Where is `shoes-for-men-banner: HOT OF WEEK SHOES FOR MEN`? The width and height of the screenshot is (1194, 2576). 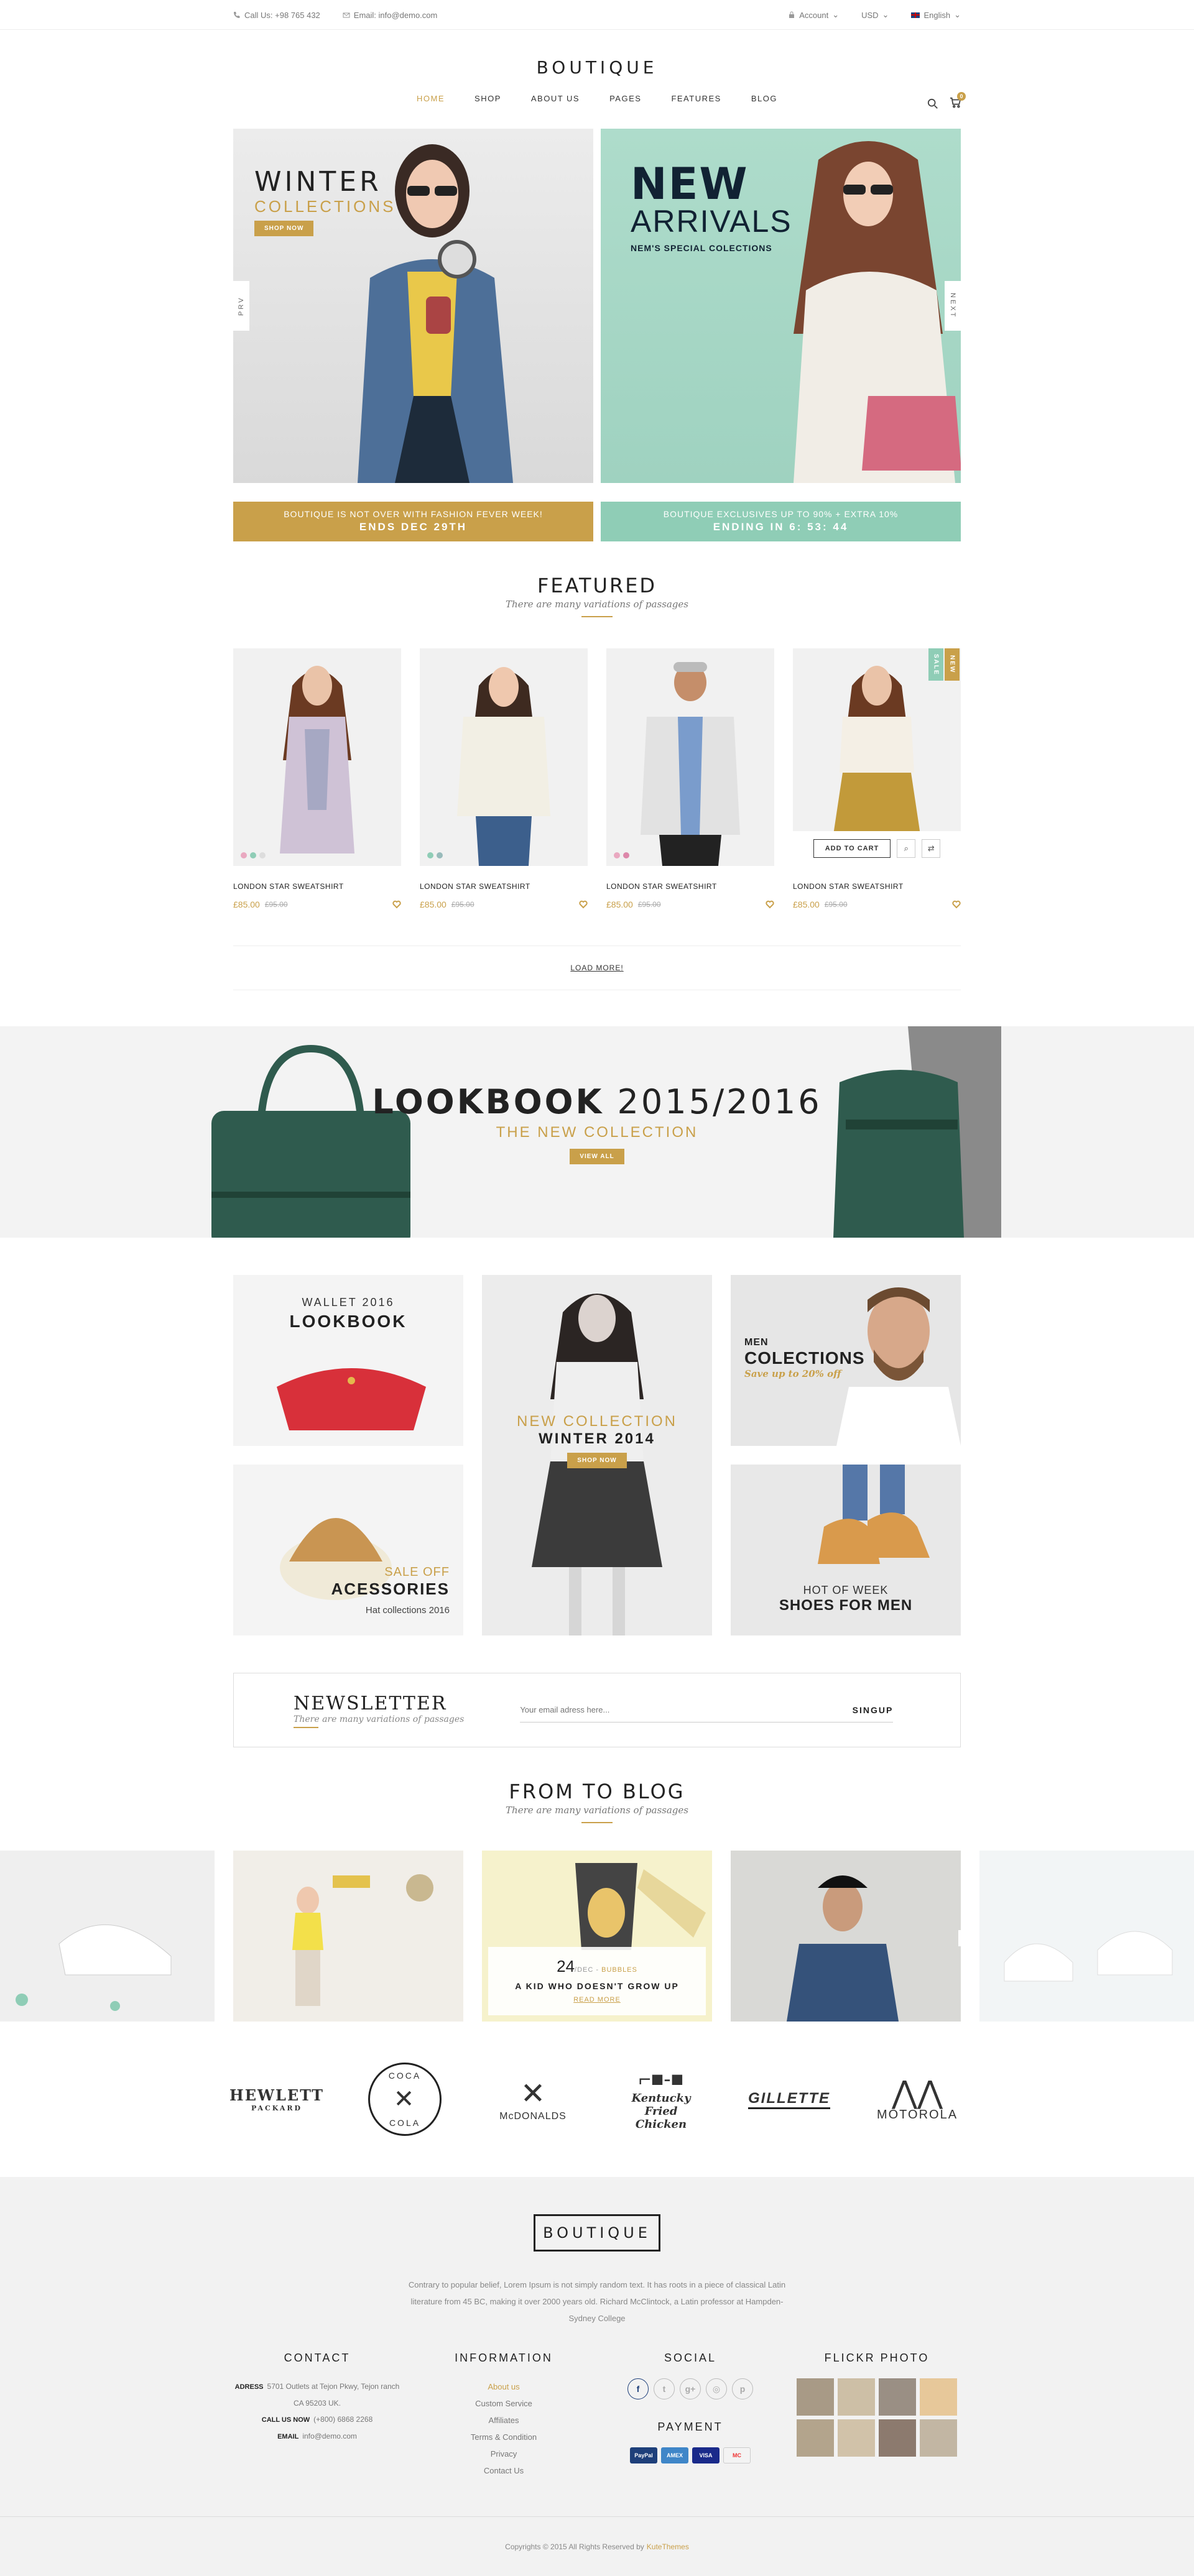
shoes-for-men-banner: HOT OF WEEK SHOES FOR MEN is located at coordinates (846, 1550).